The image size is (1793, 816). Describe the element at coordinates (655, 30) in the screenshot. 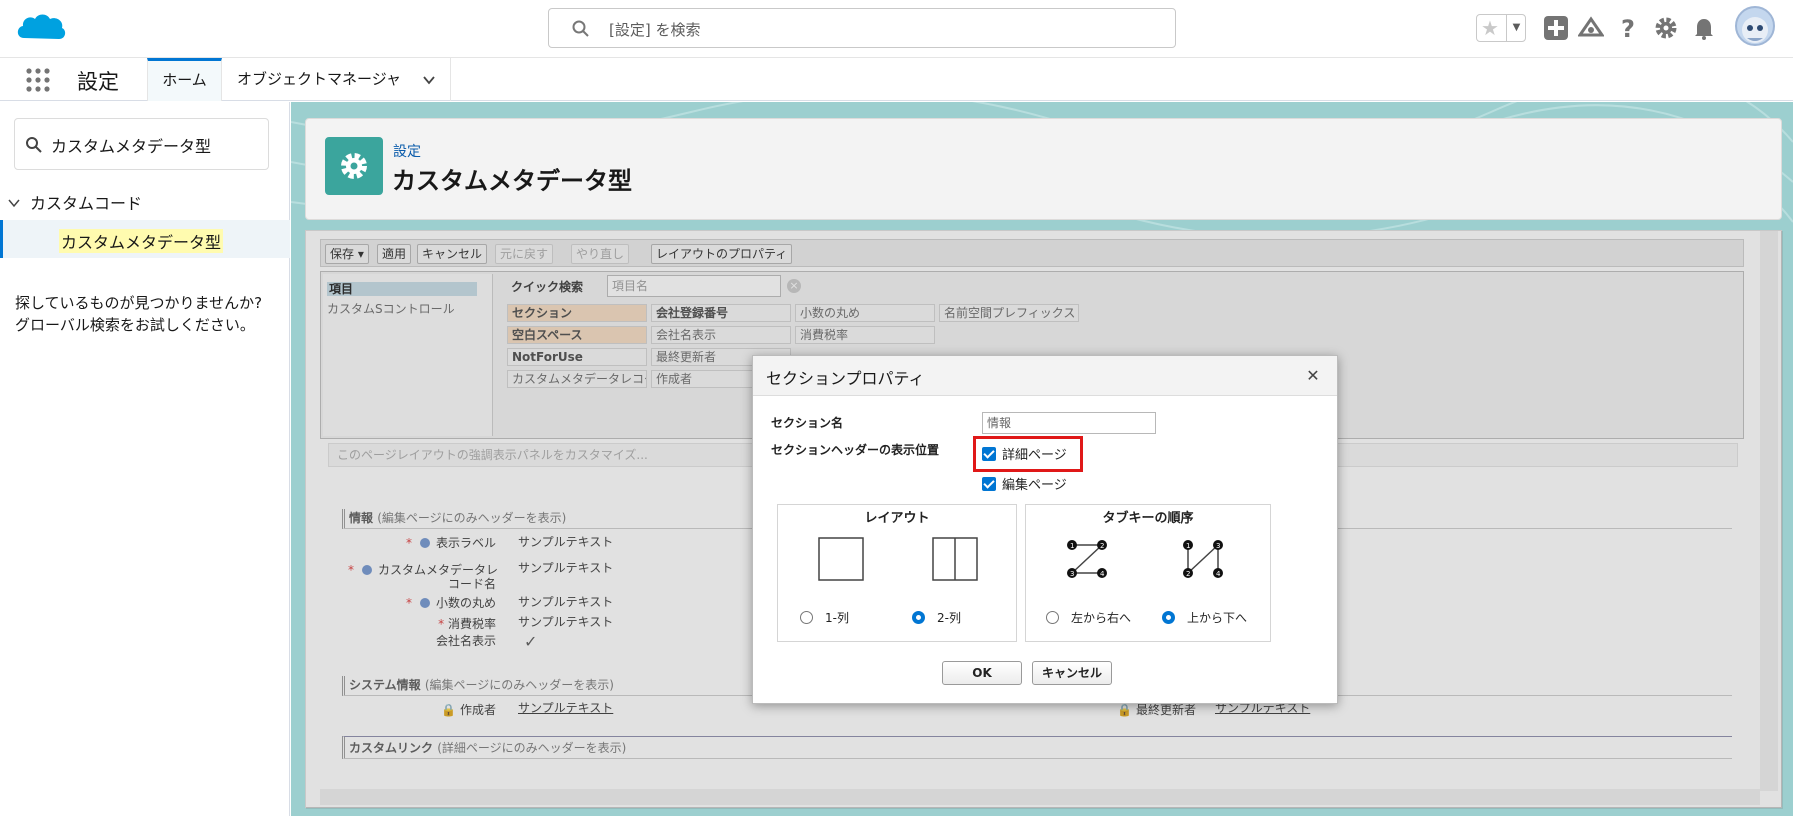

I see `global-search-placeholder: [設定] を検索` at that location.